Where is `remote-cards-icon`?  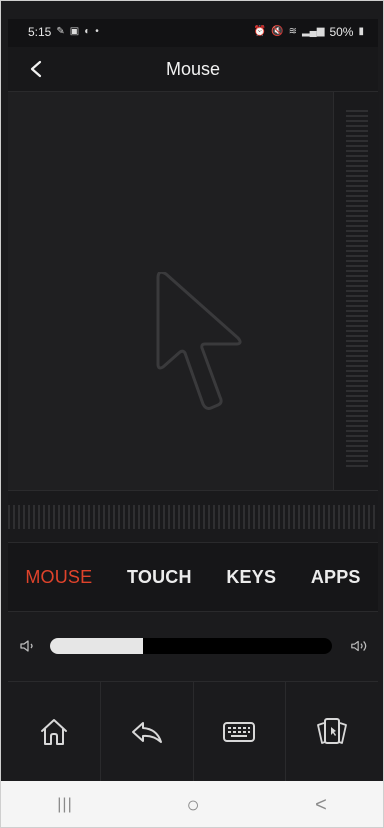 remote-cards-icon is located at coordinates (332, 731).